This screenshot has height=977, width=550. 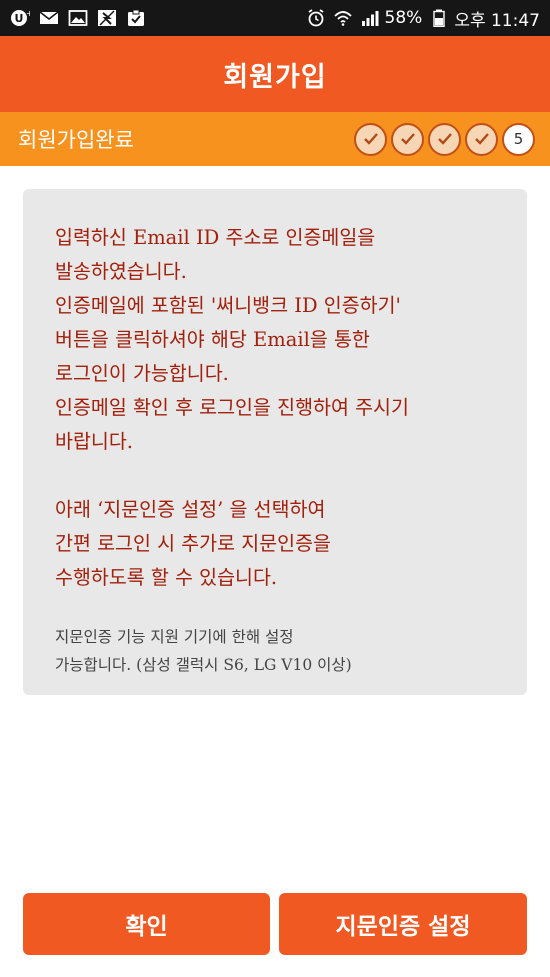 I want to click on clipboard-check-icon, so click(x=136, y=18).